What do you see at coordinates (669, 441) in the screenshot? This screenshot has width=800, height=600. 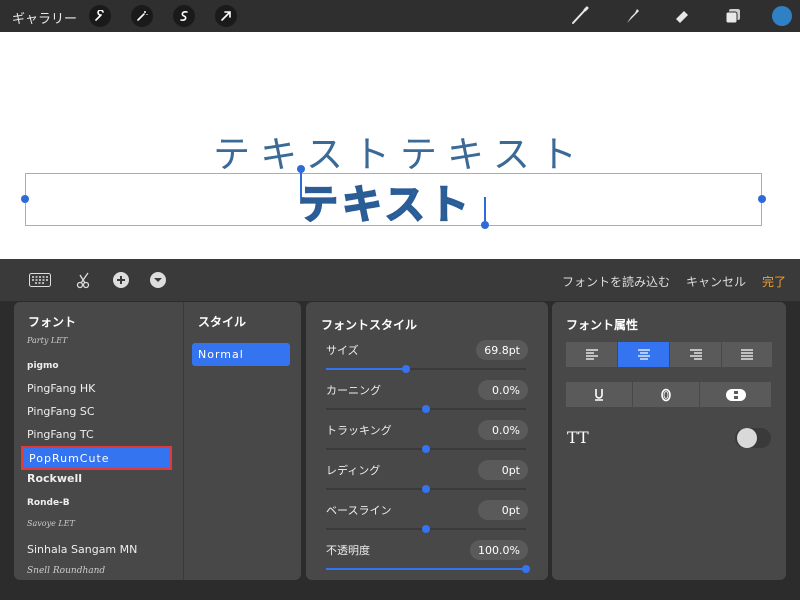 I see `font-attributes-panel: フォント属性 TT` at bounding box center [669, 441].